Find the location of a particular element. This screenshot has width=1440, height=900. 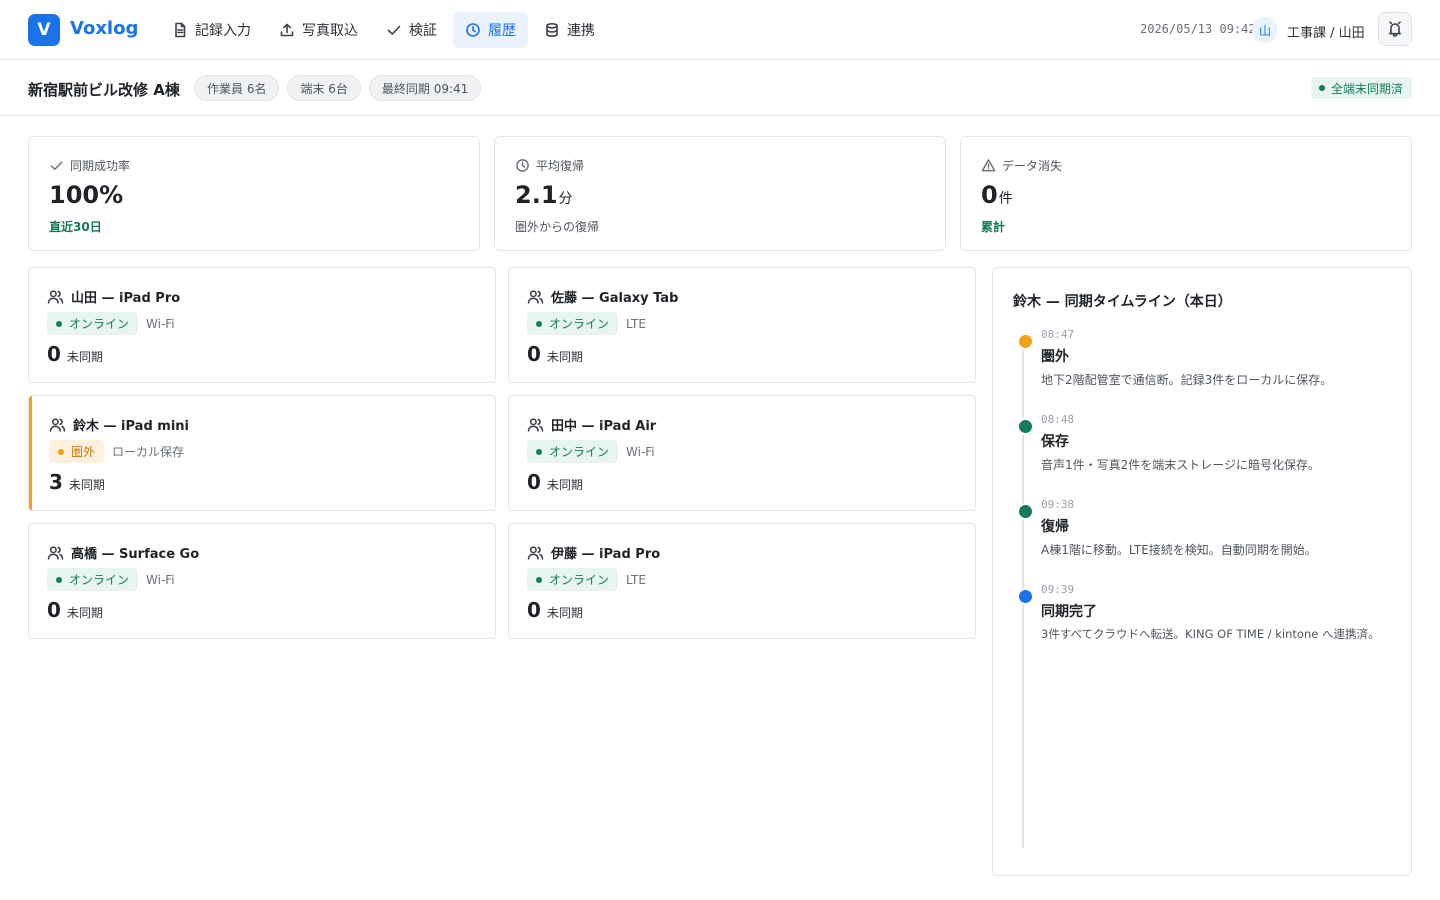

nav-item-verify: 検証 is located at coordinates (411, 30).